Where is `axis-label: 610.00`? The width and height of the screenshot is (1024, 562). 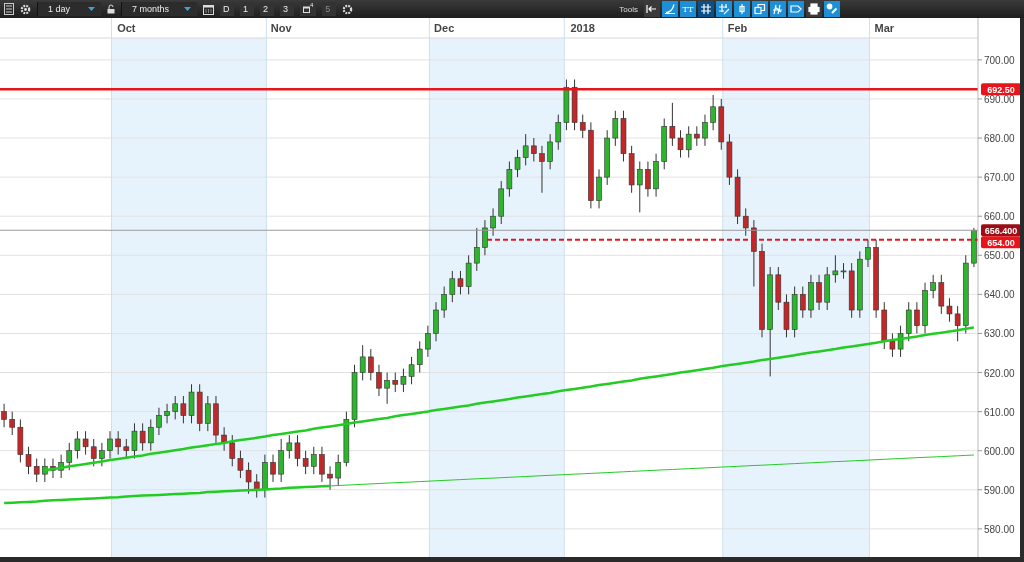
axis-label: 610.00 is located at coordinates (999, 412).